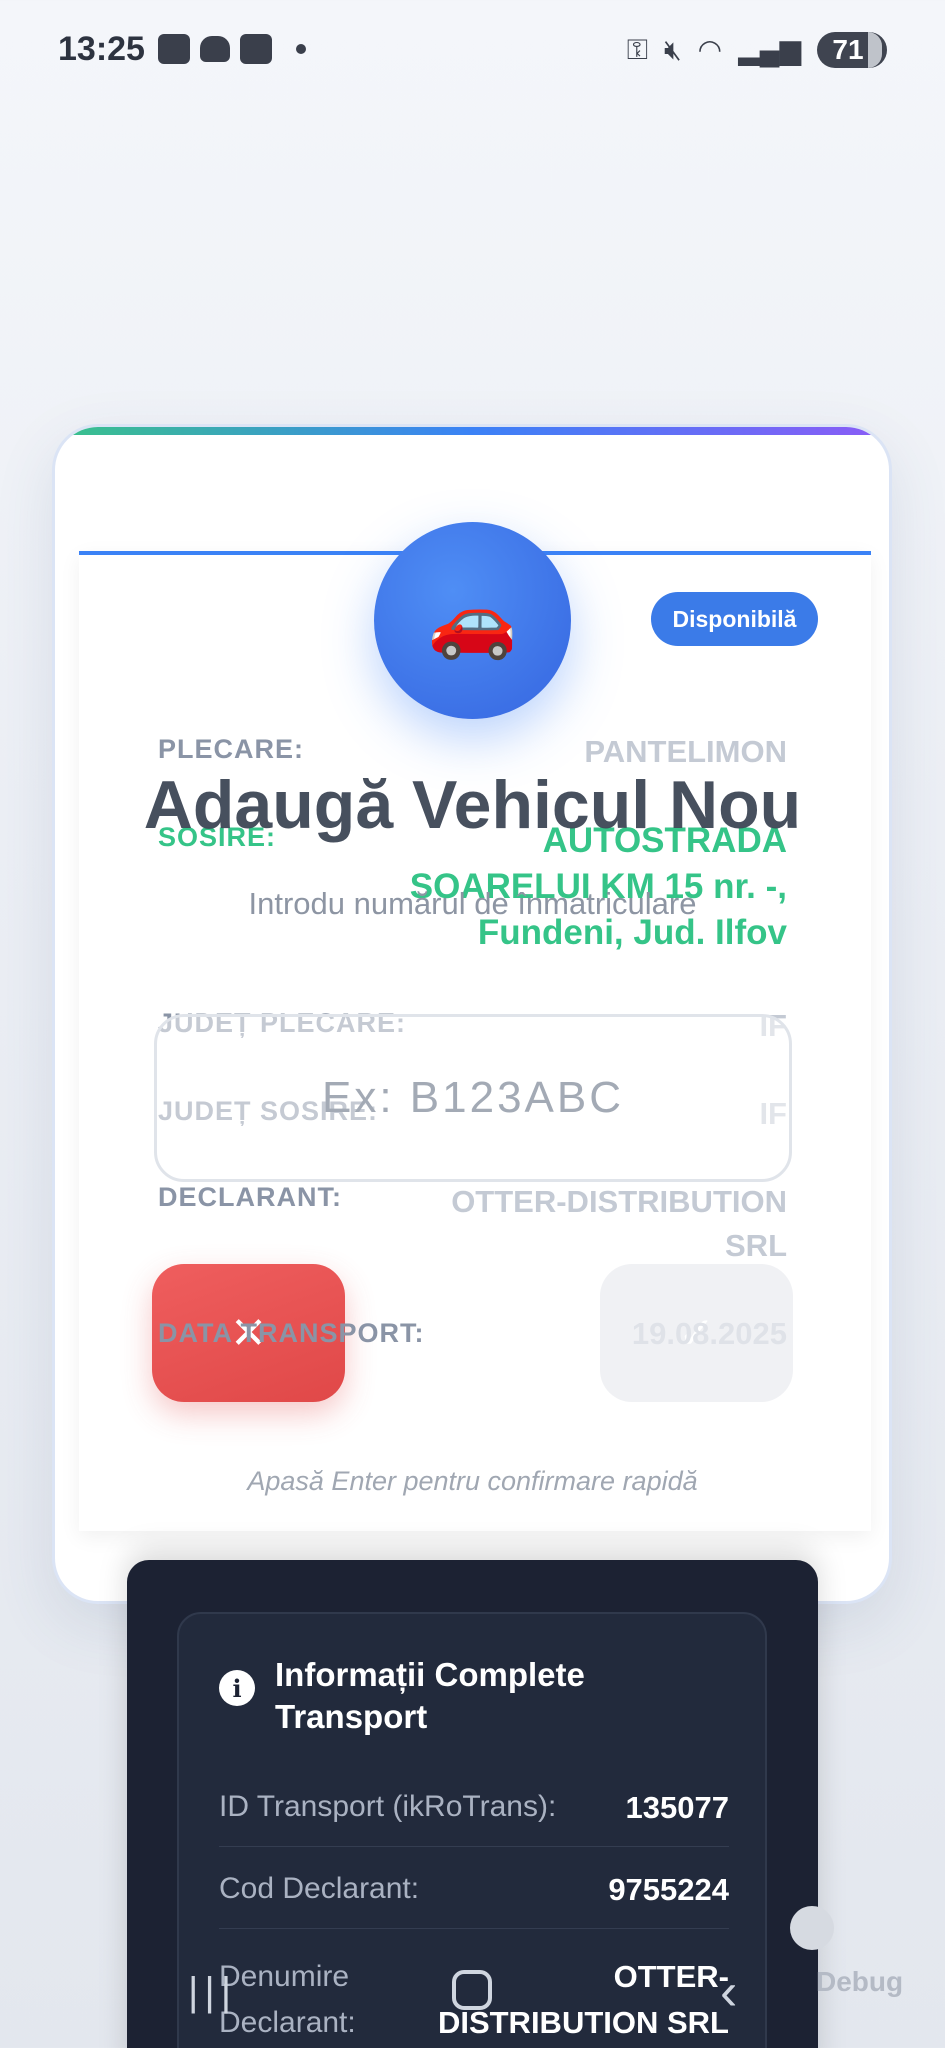  I want to click on recent-apps-icon: |||, so click(212, 1992).